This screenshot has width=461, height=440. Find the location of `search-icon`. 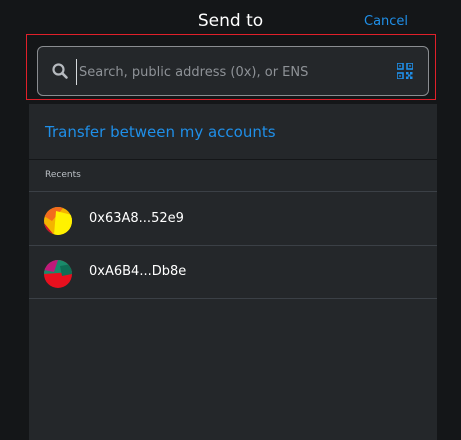

search-icon is located at coordinates (60, 71).